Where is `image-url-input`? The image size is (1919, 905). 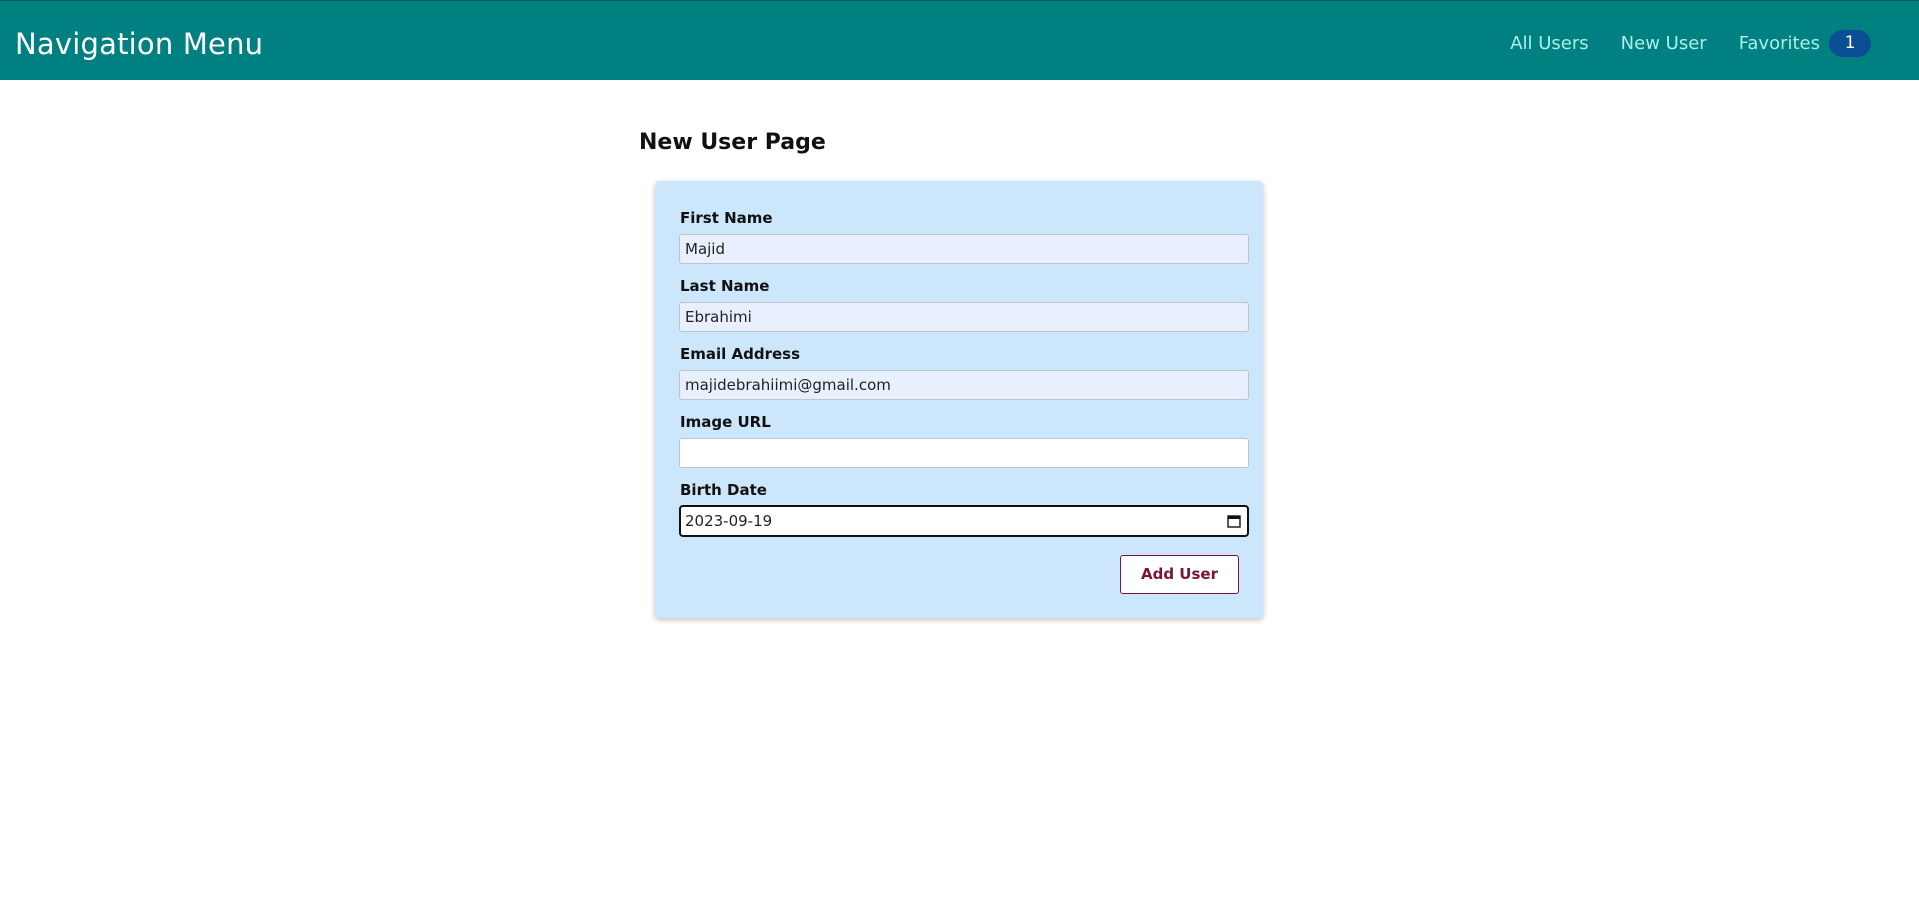 image-url-input is located at coordinates (964, 453).